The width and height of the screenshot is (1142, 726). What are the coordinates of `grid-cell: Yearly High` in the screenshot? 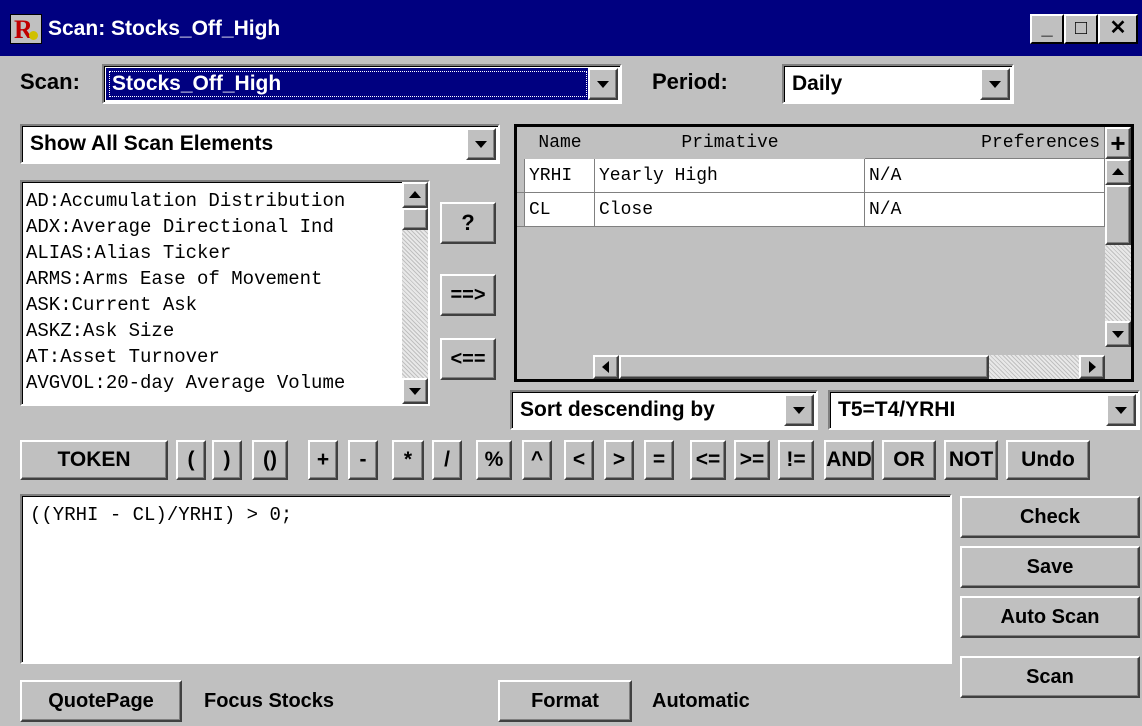 It's located at (730, 176).